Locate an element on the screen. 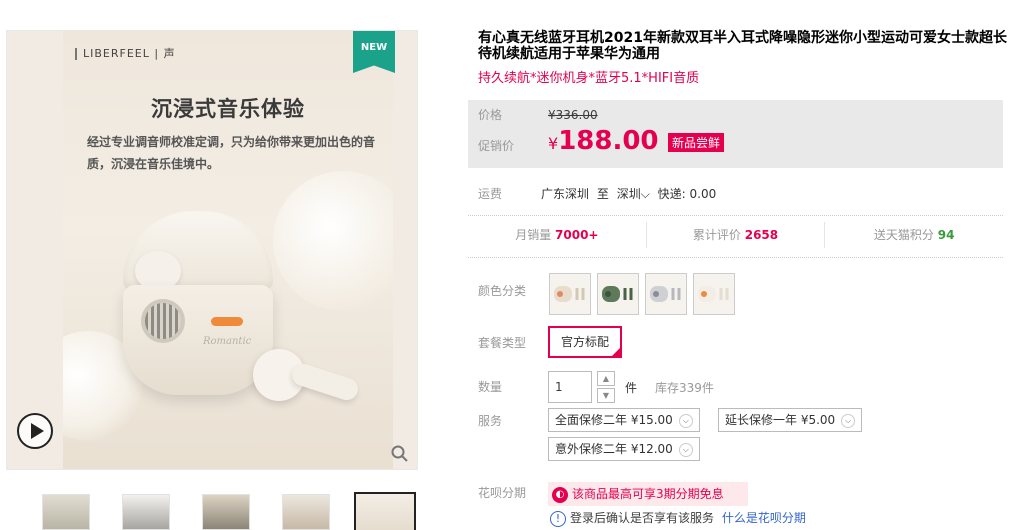  login-note: ! 登录后确认是否享有该服务 什么是花呗分期 is located at coordinates (678, 518).